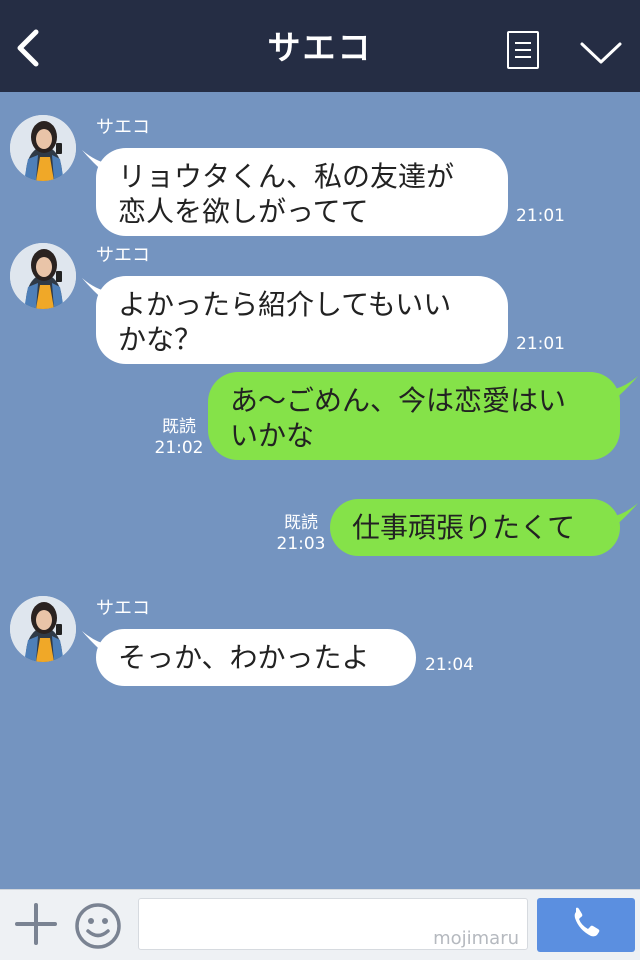 The height and width of the screenshot is (960, 640). Describe the element at coordinates (475, 527) in the screenshot. I see `message-bubble: 仕事頑張りたくて` at that location.